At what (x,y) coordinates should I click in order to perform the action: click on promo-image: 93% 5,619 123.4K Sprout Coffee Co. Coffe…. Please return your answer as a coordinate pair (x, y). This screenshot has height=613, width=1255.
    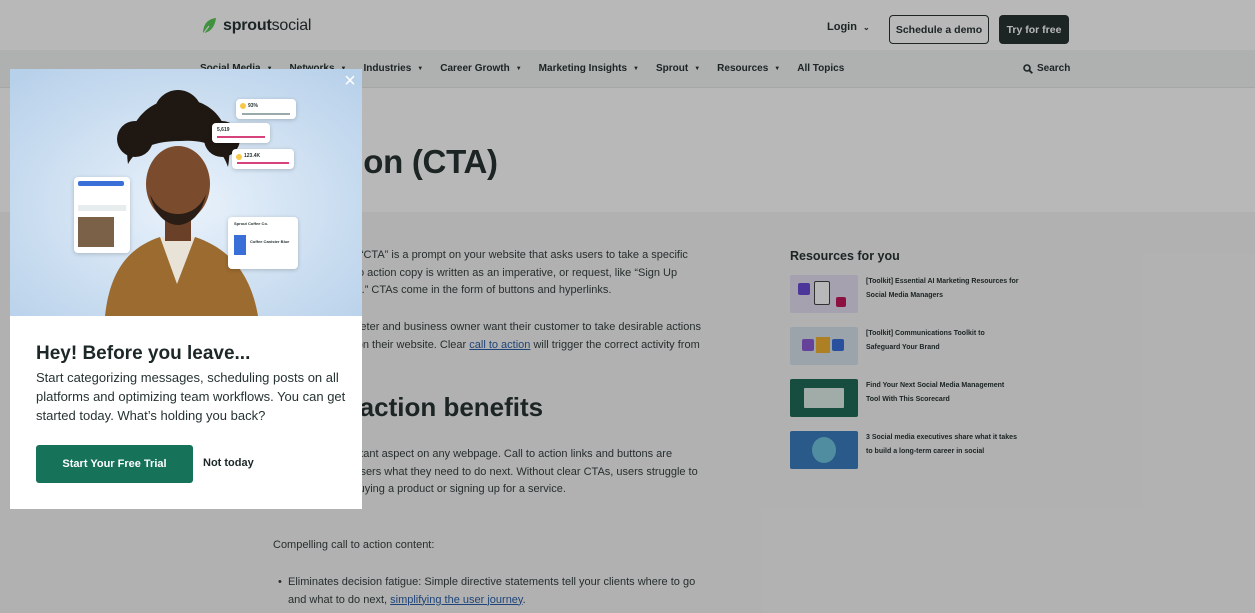
    Looking at the image, I should click on (186, 192).